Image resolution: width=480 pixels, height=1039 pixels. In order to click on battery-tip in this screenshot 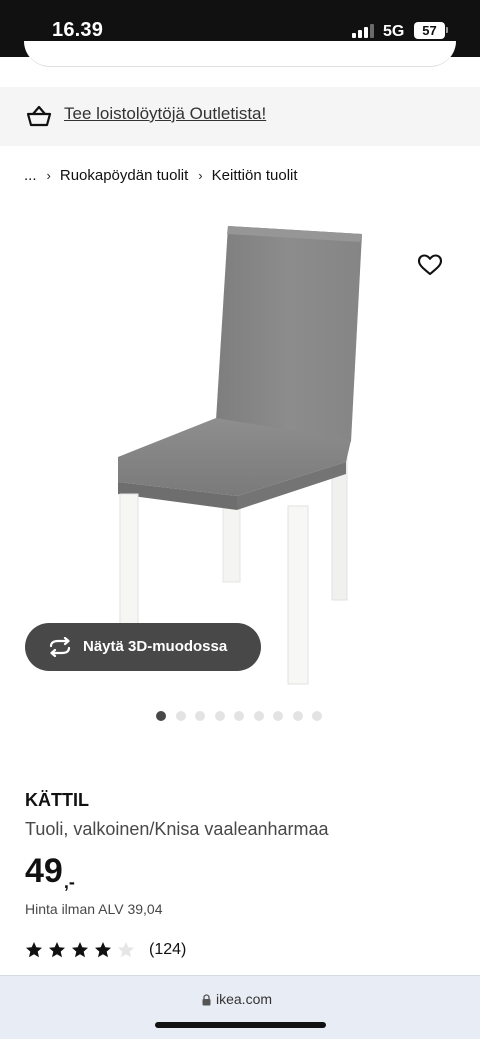, I will do `click(447, 30)`.